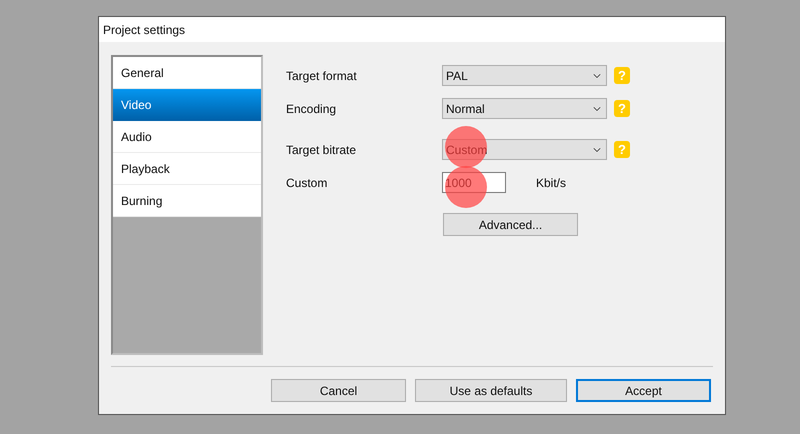 Image resolution: width=800 pixels, height=434 pixels. What do you see at coordinates (643, 390) in the screenshot?
I see `dialog-button: Accept` at bounding box center [643, 390].